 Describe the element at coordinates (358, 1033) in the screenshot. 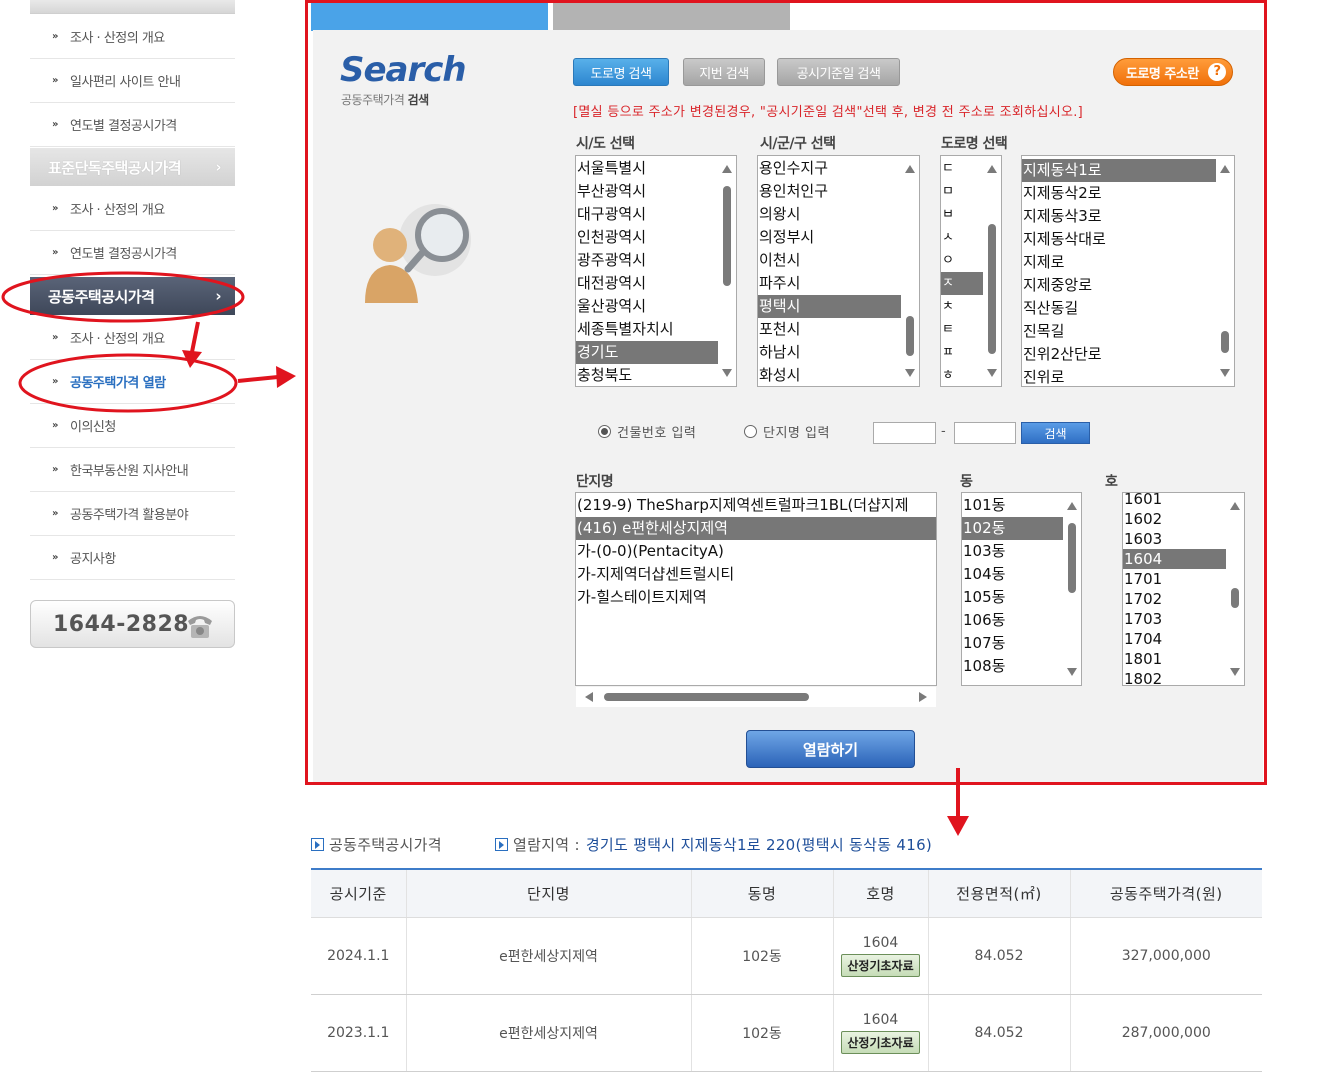

I see `cell-date: 2023.1.1` at that location.